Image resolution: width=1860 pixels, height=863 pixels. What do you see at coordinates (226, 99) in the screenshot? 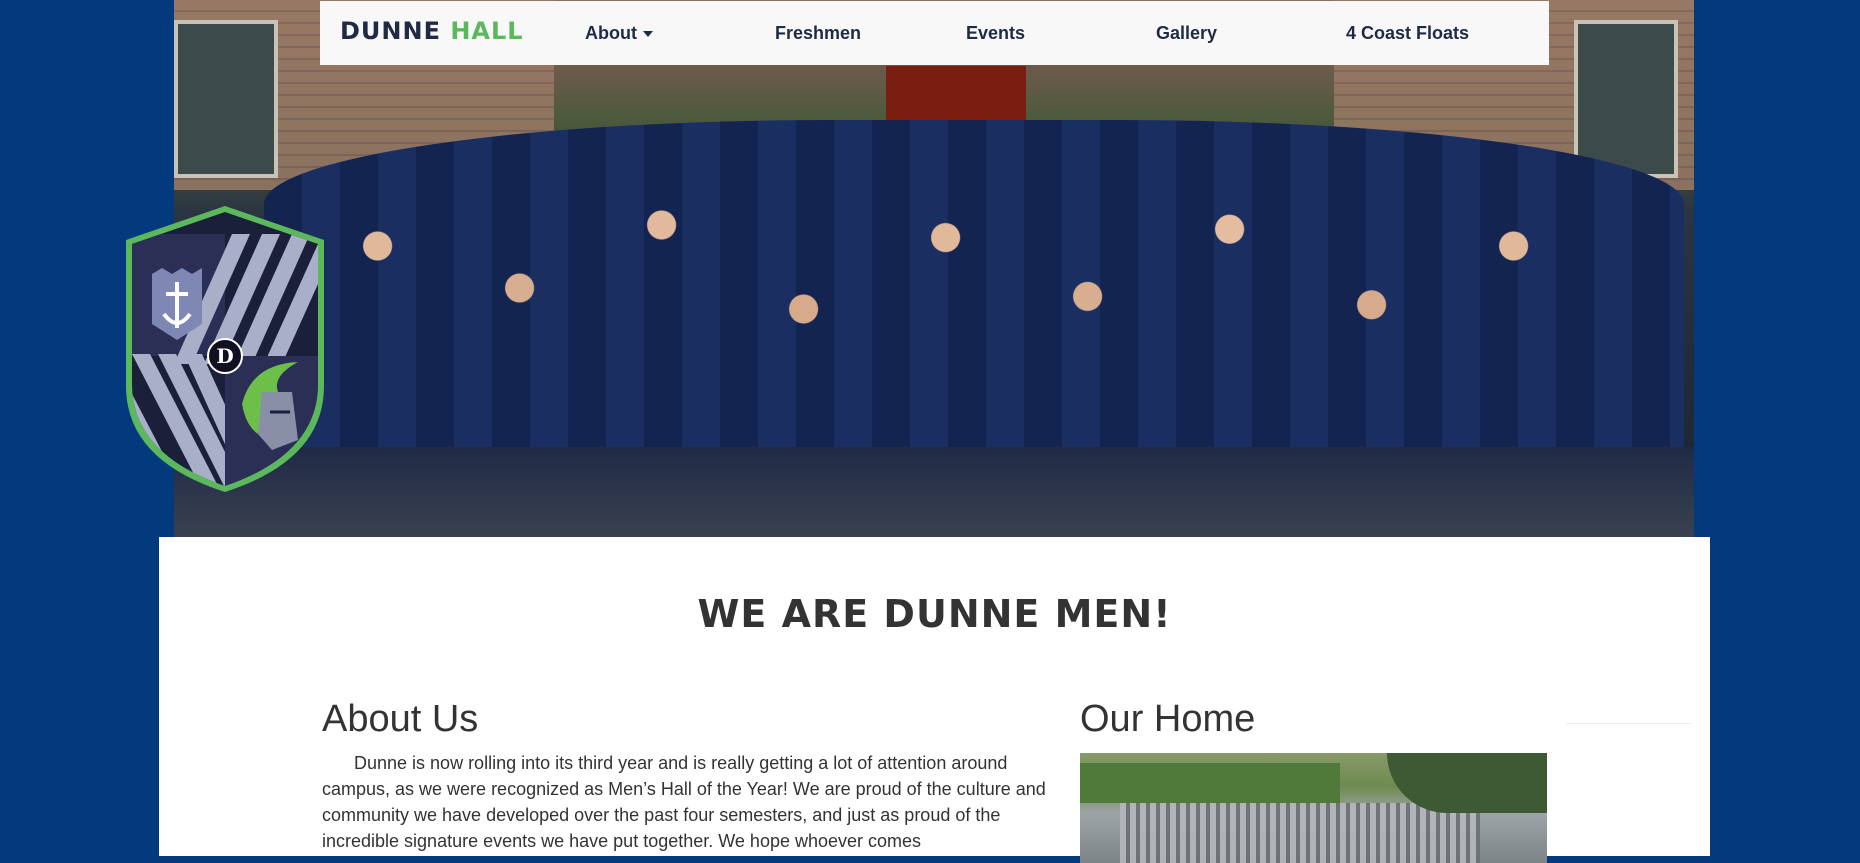
I see `window-left` at bounding box center [226, 99].